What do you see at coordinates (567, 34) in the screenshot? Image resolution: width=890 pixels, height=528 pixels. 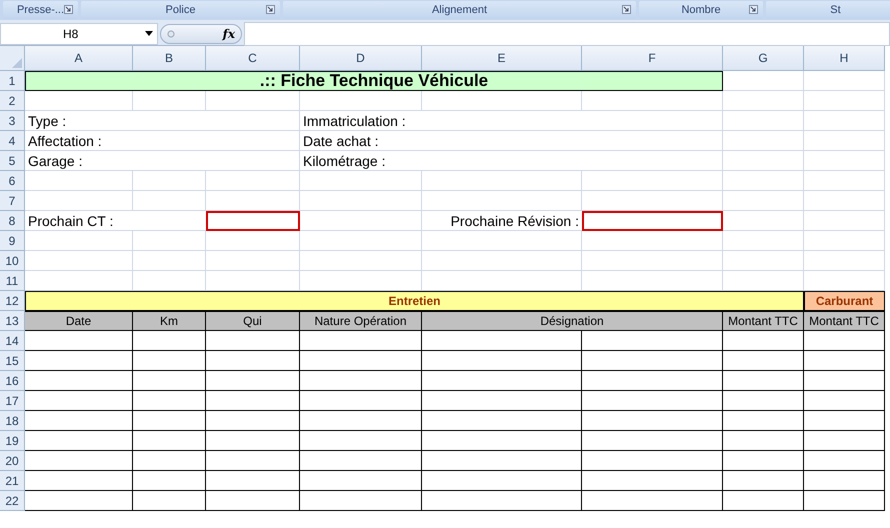 I see `formula-field` at bounding box center [567, 34].